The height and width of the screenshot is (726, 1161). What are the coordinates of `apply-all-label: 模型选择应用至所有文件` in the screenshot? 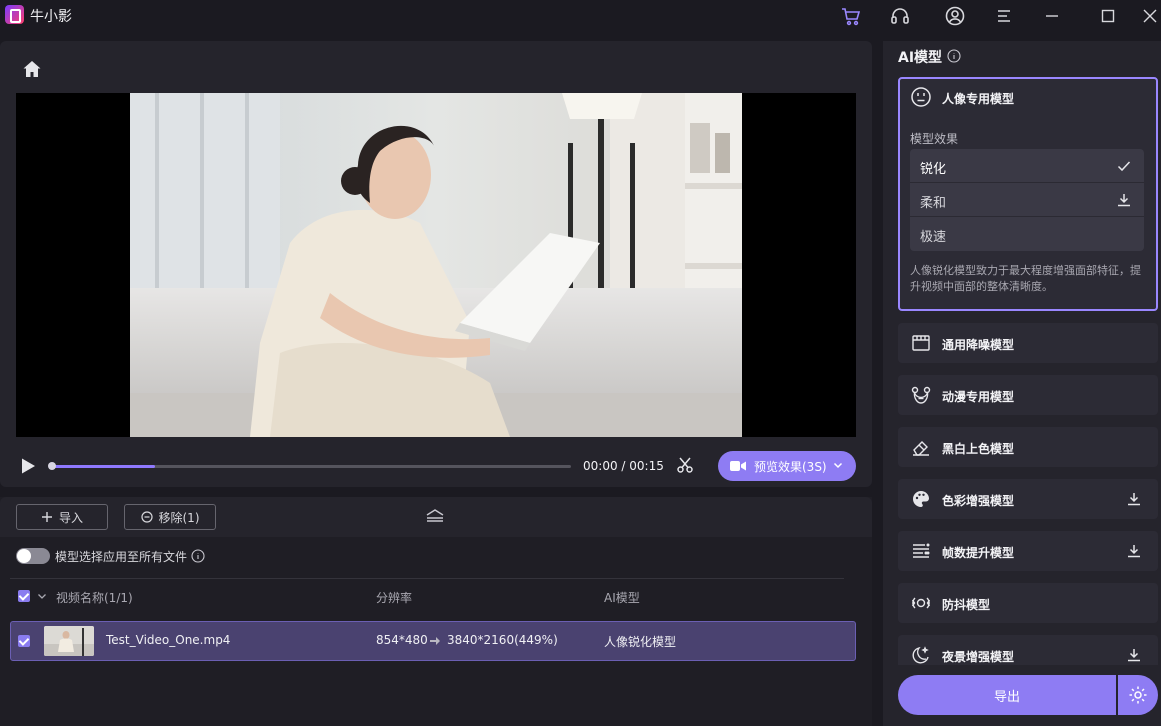 It's located at (121, 557).